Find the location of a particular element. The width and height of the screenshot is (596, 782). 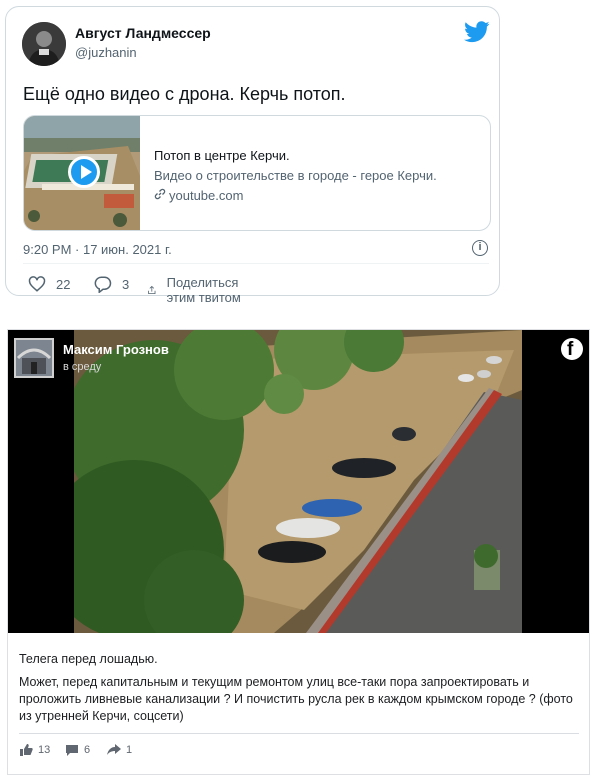

twitter-bird-icon is located at coordinates (477, 32).